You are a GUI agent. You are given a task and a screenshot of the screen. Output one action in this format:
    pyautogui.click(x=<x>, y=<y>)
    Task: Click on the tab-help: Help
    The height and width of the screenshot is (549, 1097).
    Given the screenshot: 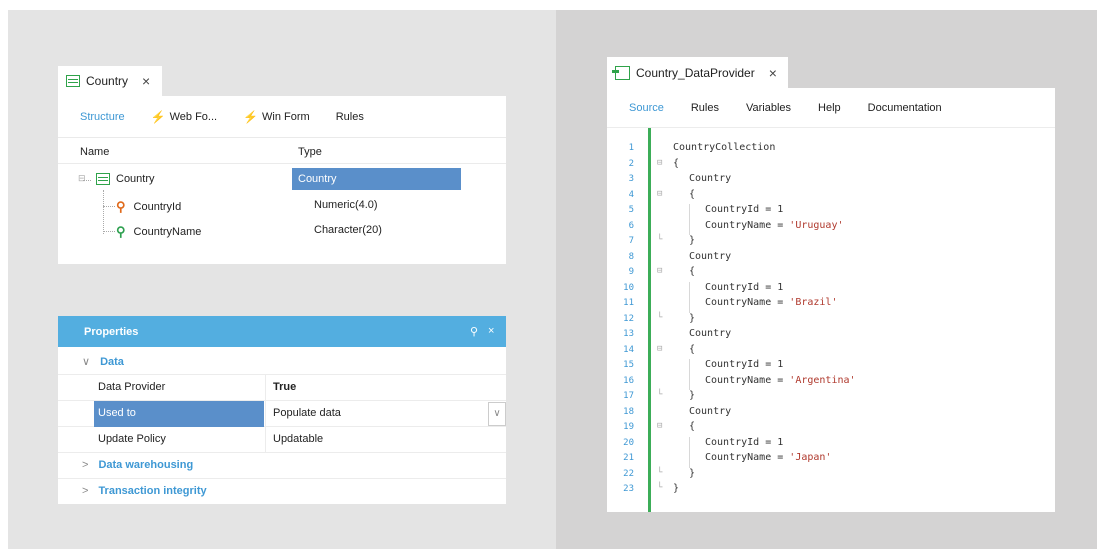 What is the action you would take?
    pyautogui.click(x=829, y=108)
    